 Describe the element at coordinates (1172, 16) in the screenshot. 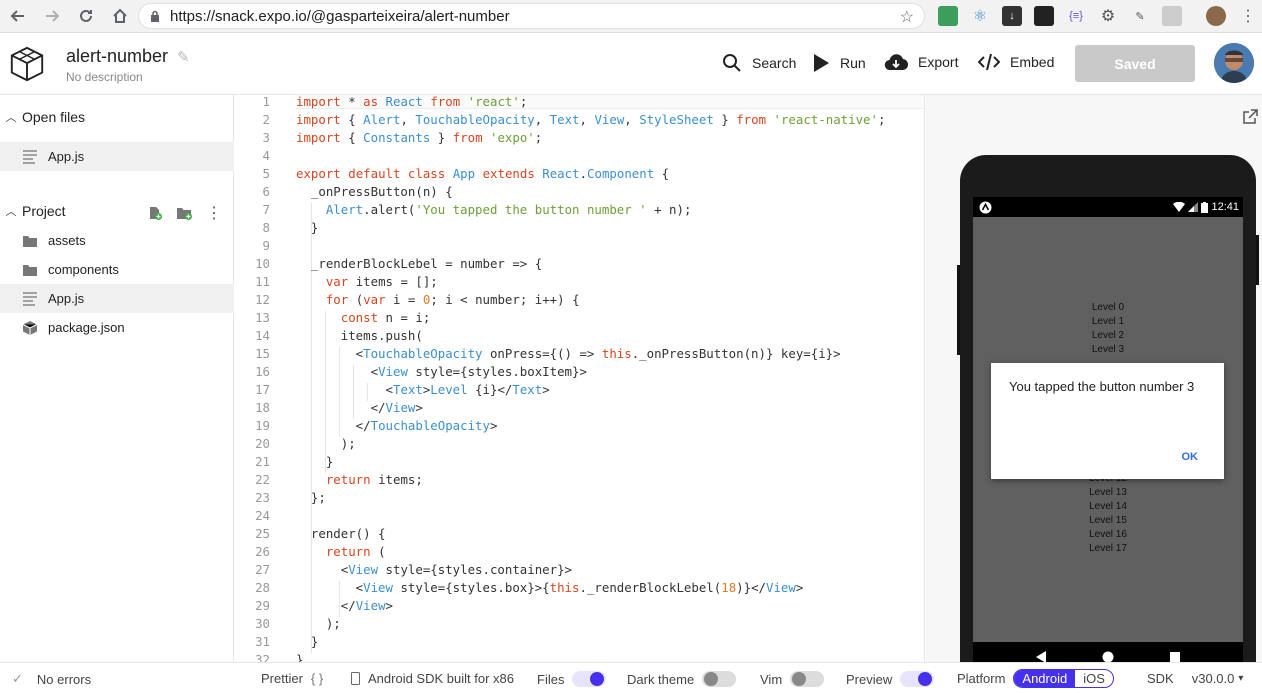

I see `shield-extension-icon` at that location.